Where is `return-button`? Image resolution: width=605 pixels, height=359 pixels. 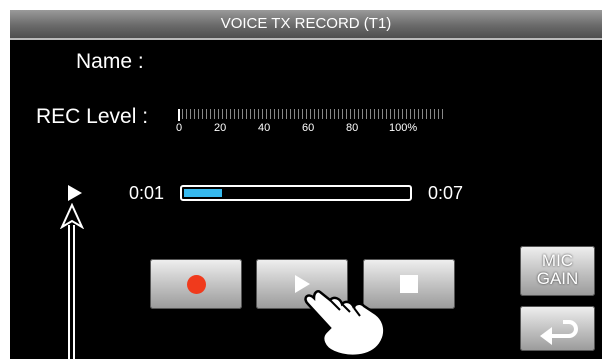
return-button is located at coordinates (557, 328).